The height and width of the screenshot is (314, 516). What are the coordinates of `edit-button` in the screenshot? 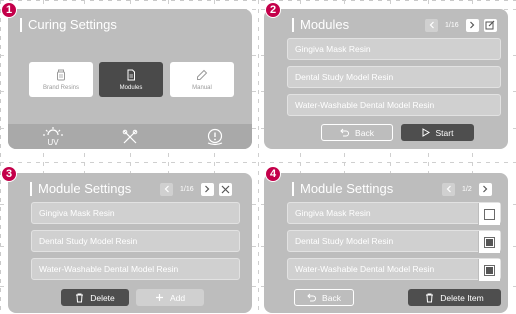 It's located at (490, 25).